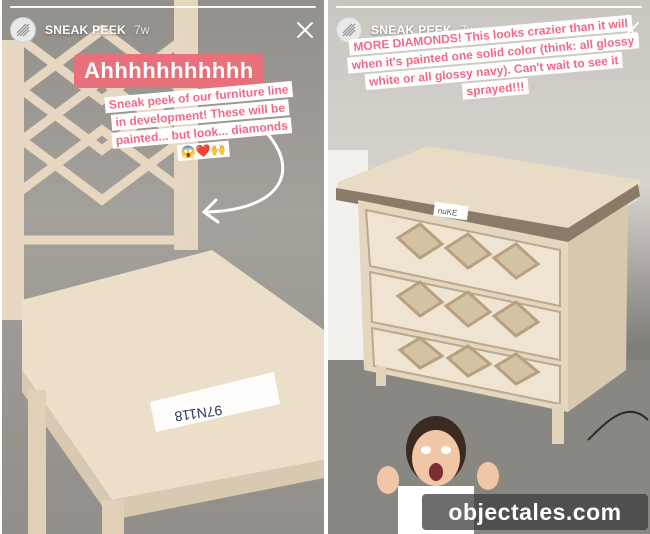 The height and width of the screenshot is (534, 650). I want to click on close-button, so click(305, 30).